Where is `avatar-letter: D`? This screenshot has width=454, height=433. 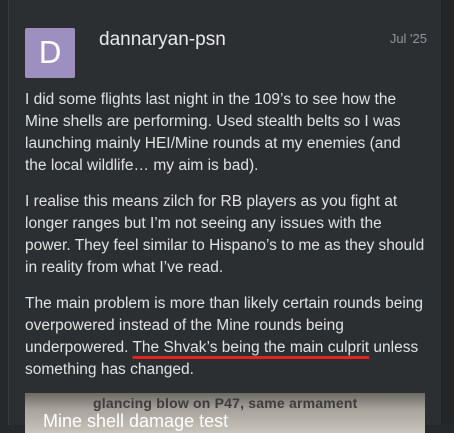 avatar-letter: D is located at coordinates (50, 53).